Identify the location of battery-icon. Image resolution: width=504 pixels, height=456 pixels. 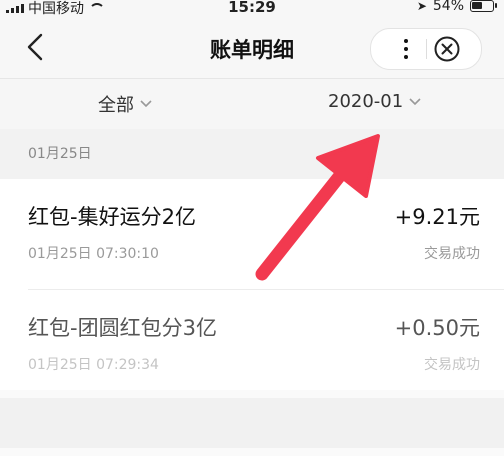
(483, 6).